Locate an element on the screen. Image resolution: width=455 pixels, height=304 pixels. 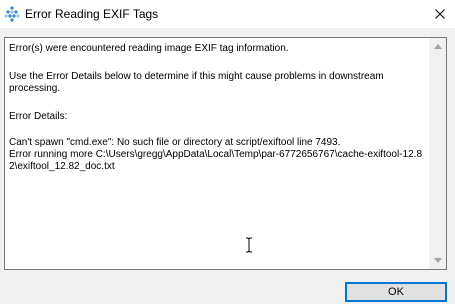
arrow-down-icon is located at coordinates (437, 260).